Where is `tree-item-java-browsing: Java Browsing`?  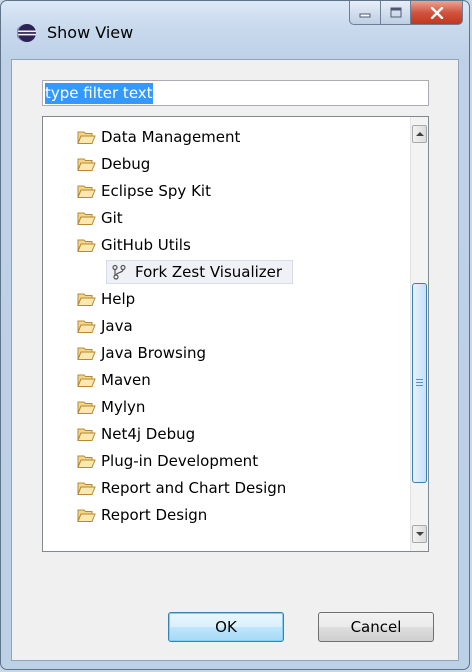
tree-item-java-browsing: Java Browsing is located at coordinates (141, 353).